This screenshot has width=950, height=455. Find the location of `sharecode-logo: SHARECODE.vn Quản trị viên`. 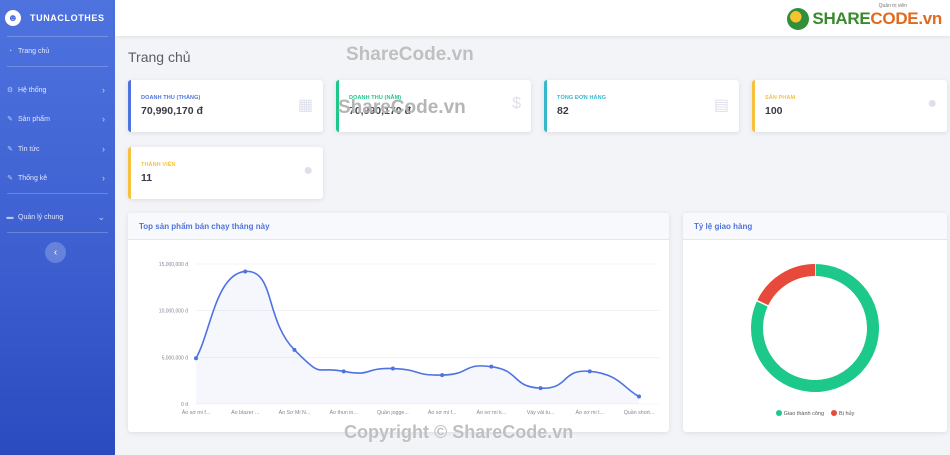

sharecode-logo: SHARECODE.vn Quản trị viên is located at coordinates (864, 17).